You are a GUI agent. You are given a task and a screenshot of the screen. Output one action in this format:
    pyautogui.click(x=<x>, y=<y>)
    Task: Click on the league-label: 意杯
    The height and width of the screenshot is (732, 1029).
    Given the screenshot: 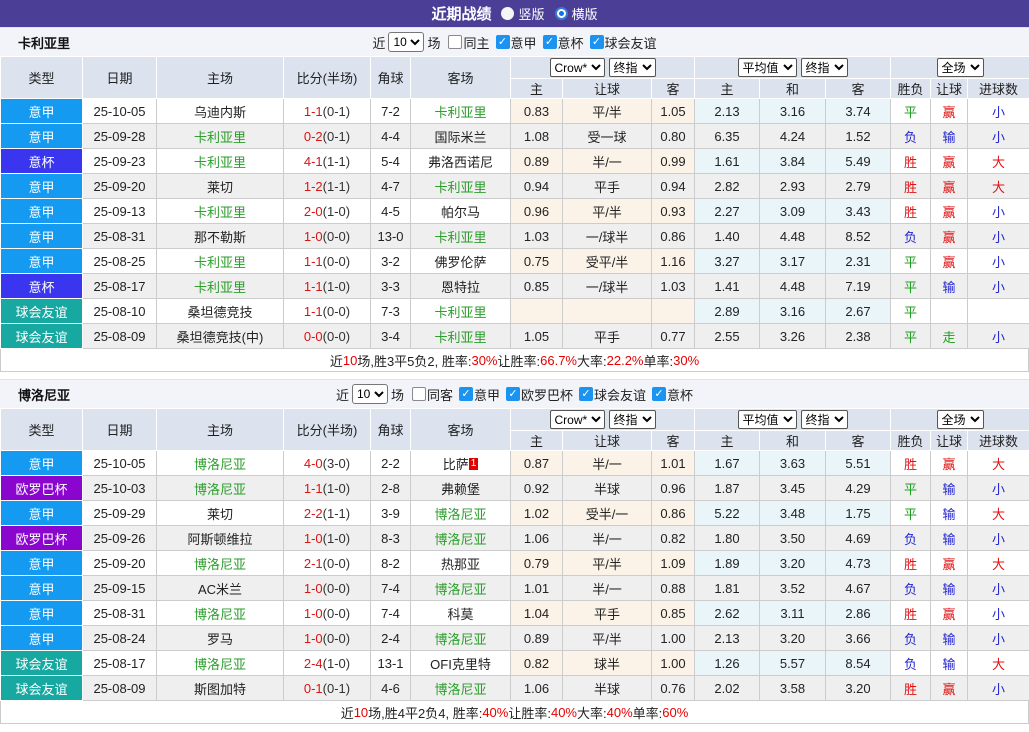 What is the action you would take?
    pyautogui.click(x=570, y=43)
    